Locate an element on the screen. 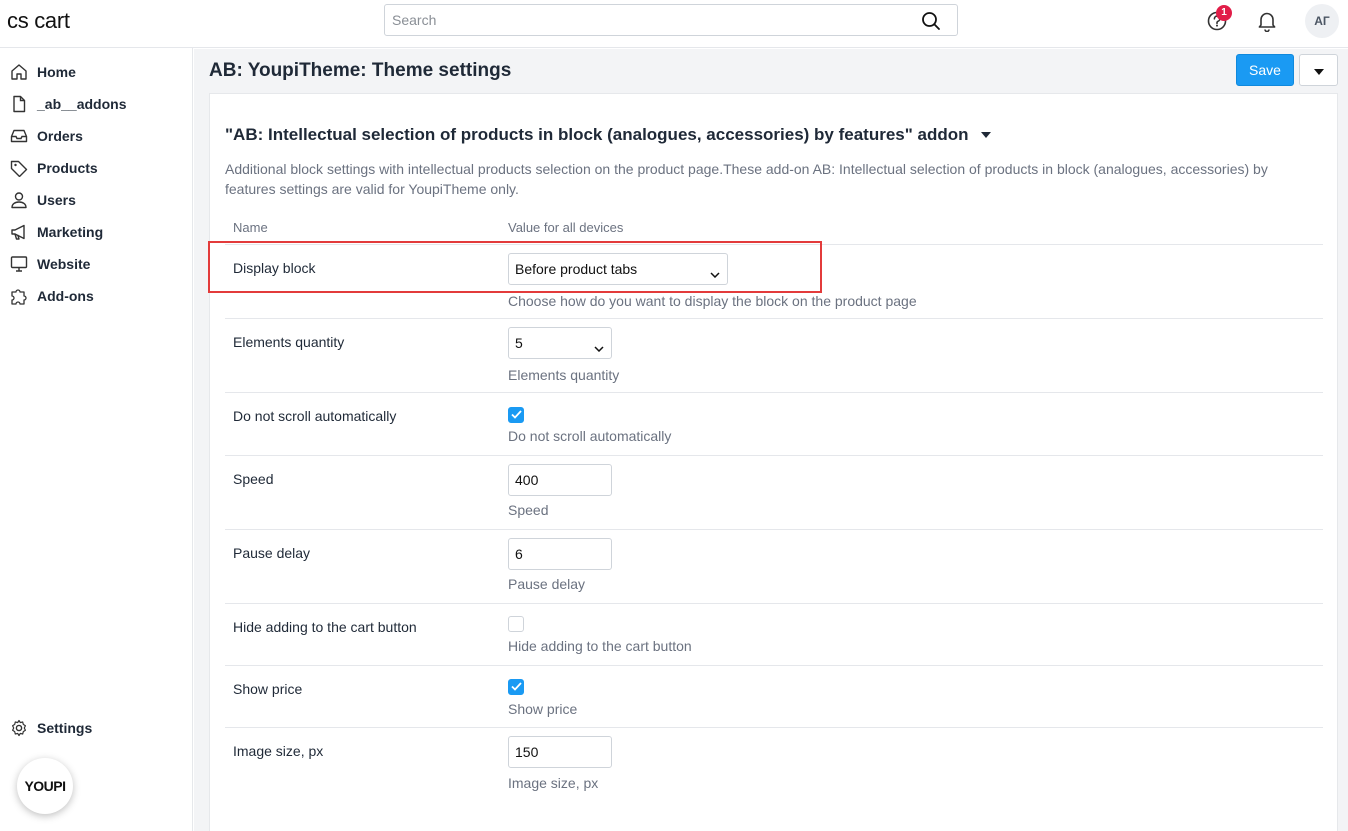  setting-name: Do not scroll automatically is located at coordinates (315, 416).